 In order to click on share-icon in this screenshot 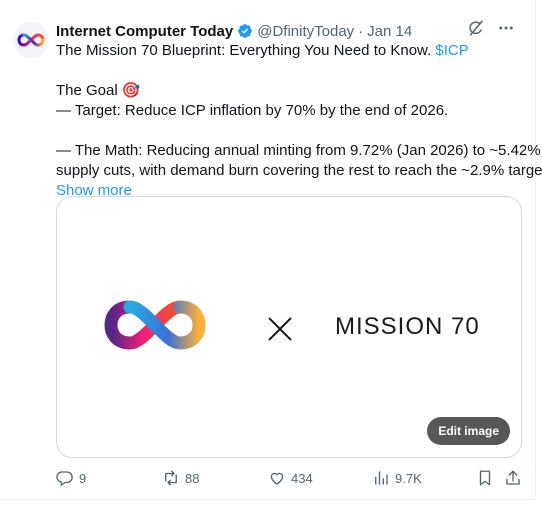, I will do `click(513, 477)`.